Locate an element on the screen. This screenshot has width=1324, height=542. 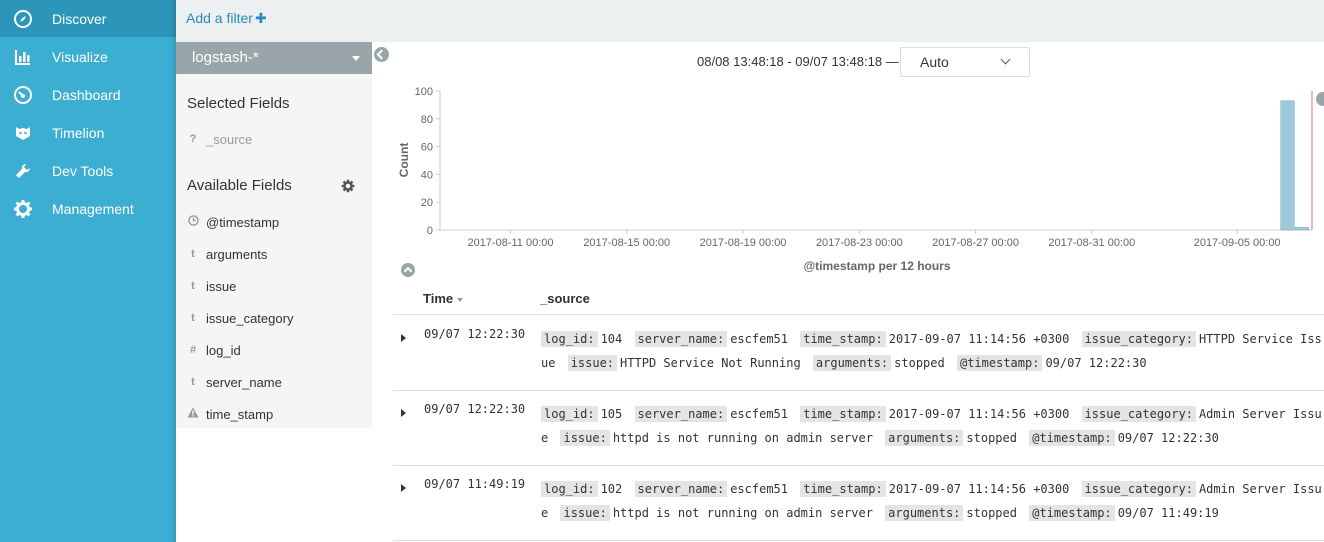
interval-select: Auto is located at coordinates (965, 62).